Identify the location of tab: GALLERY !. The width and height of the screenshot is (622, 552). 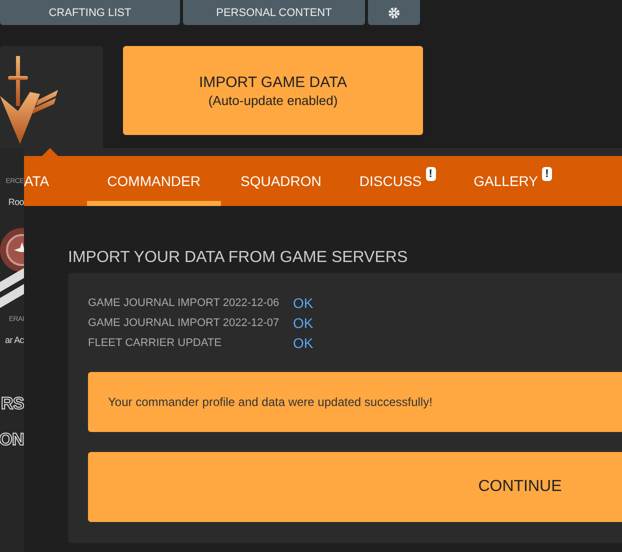
(513, 181).